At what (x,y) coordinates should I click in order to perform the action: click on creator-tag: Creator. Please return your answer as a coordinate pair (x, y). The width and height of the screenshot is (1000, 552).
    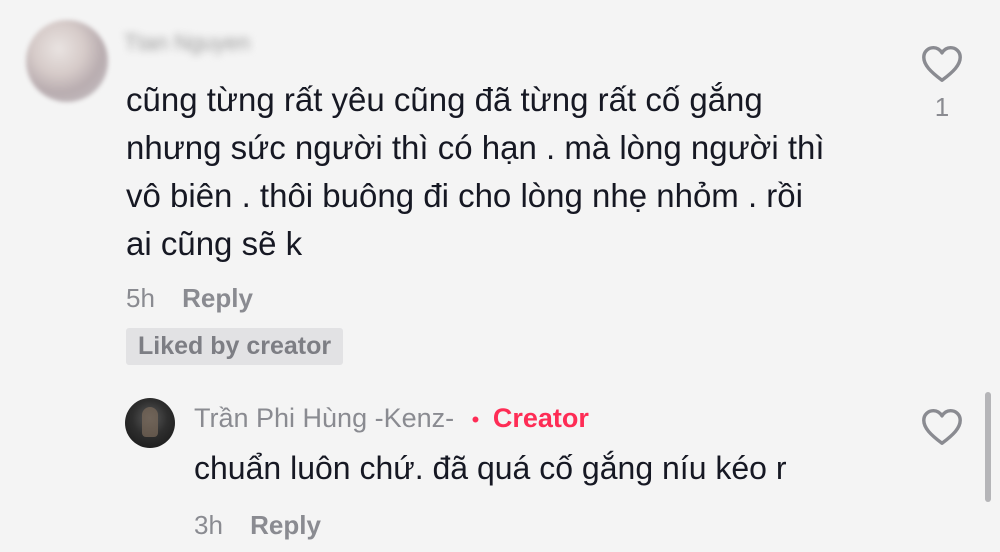
    Looking at the image, I should click on (540, 418).